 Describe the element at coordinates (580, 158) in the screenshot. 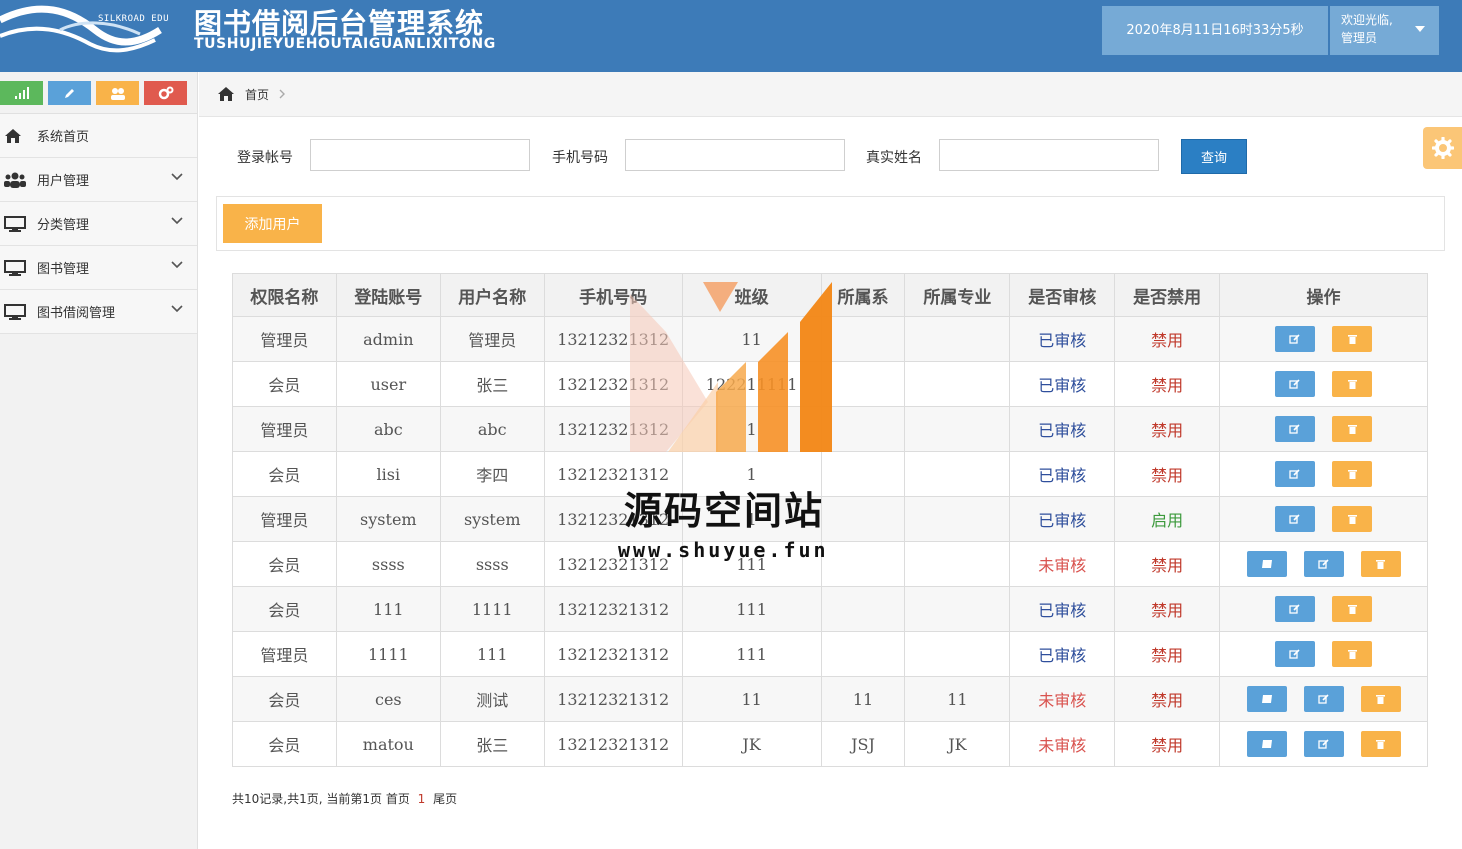

I see `phone-label: 手机号码` at that location.